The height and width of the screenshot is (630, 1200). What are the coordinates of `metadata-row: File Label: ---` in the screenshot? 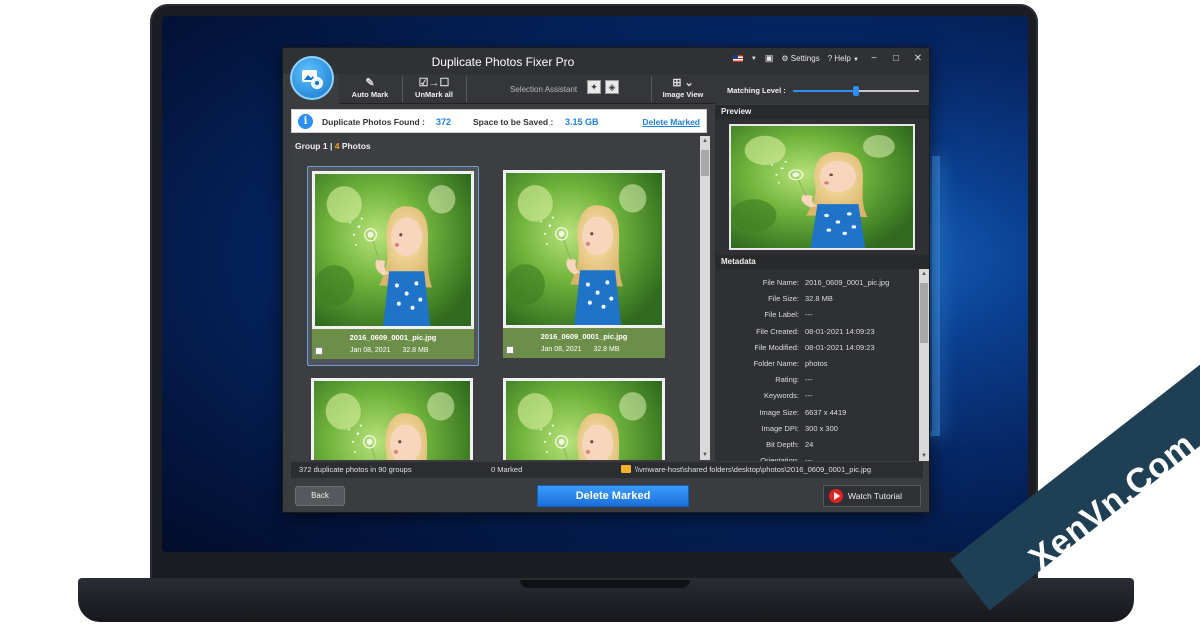 It's located at (815, 315).